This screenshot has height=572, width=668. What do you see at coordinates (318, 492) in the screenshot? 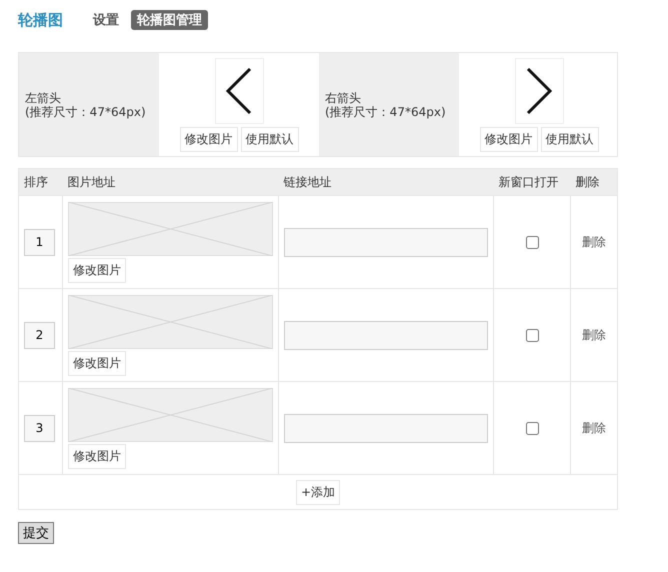
I see `add-button: +添加` at bounding box center [318, 492].